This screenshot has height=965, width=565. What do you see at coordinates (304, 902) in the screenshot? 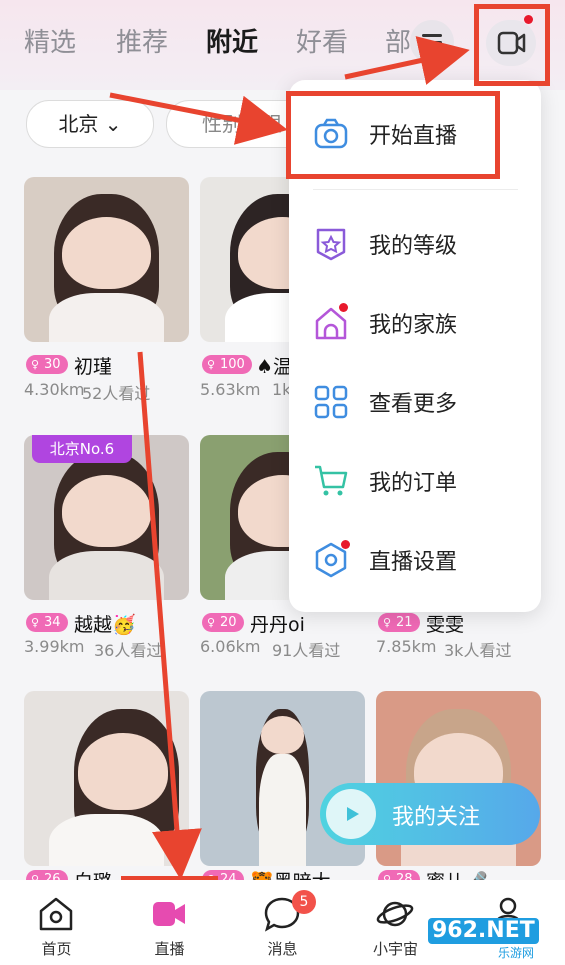
I see `unread-badge: 5` at bounding box center [304, 902].